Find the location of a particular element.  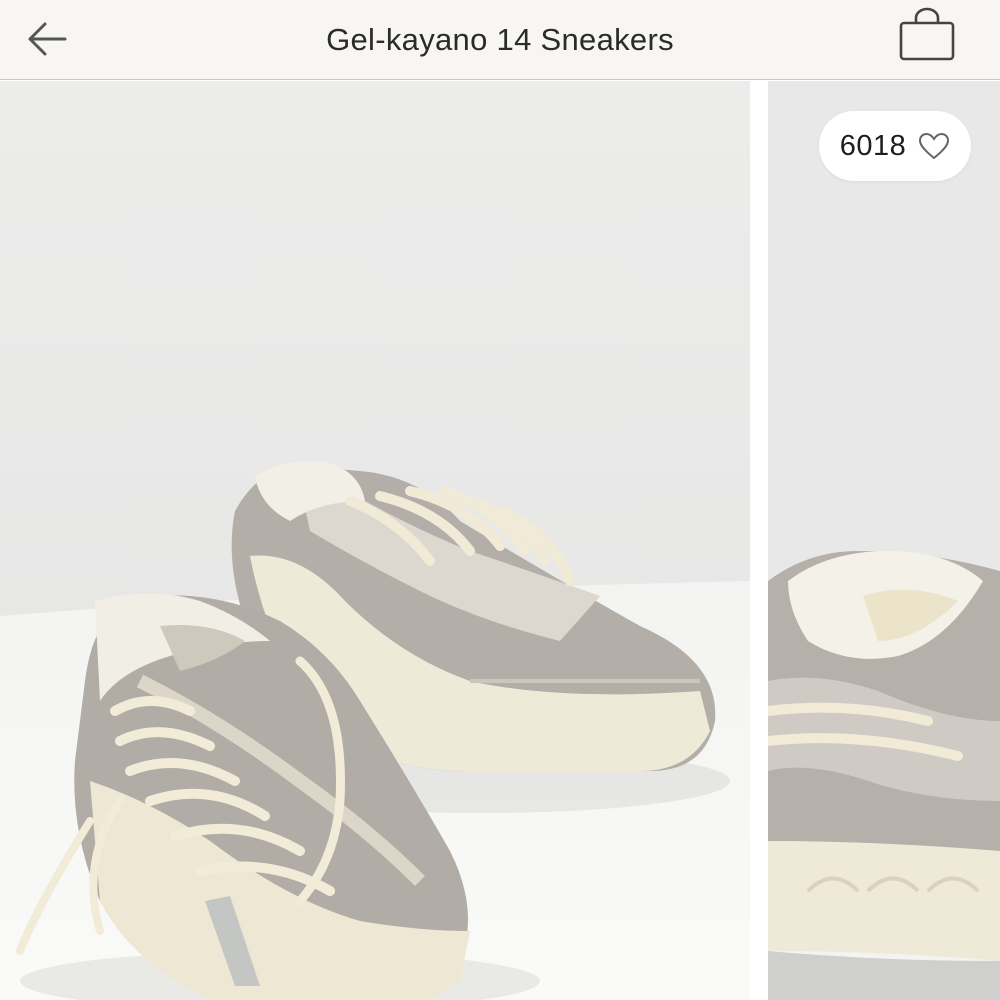

shopping-bag-icon is located at coordinates (927, 34).